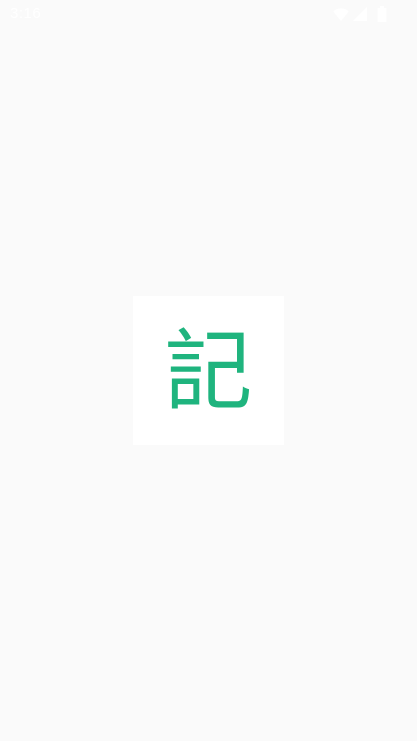 This screenshot has width=417, height=741. Describe the element at coordinates (382, 14) in the screenshot. I see `battery-icon` at that location.